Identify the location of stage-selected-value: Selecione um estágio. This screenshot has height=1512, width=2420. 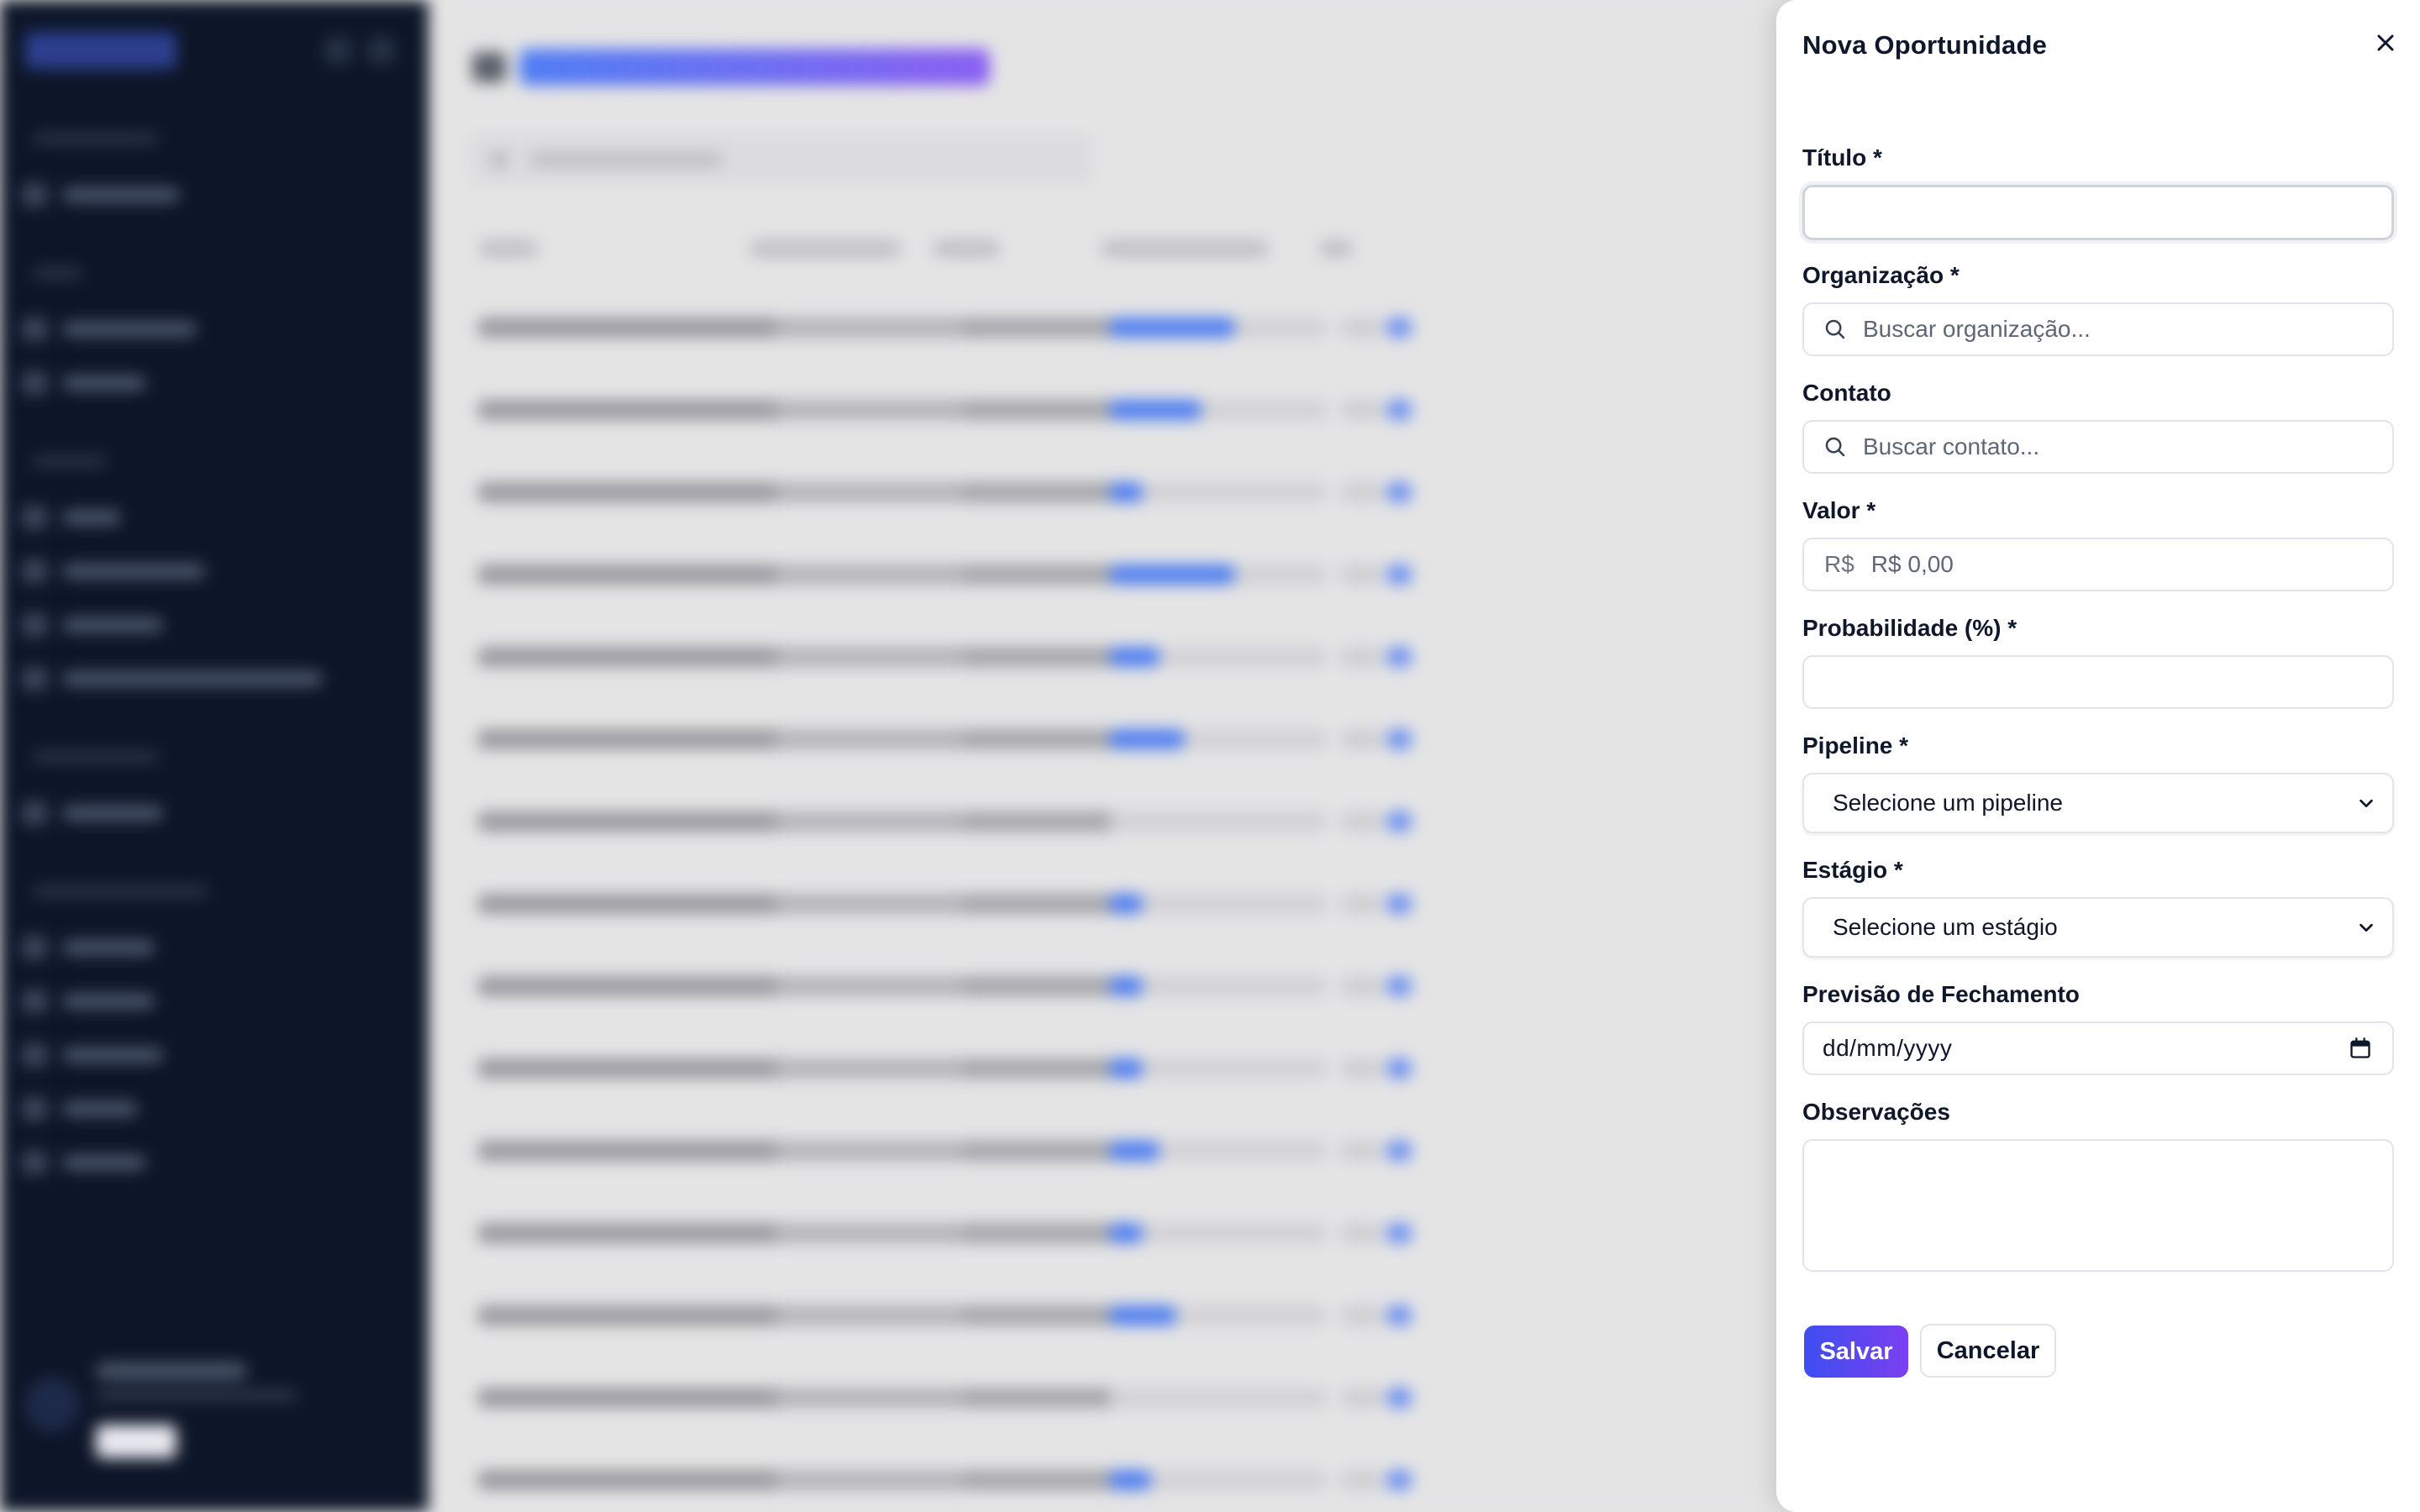
(1945, 927).